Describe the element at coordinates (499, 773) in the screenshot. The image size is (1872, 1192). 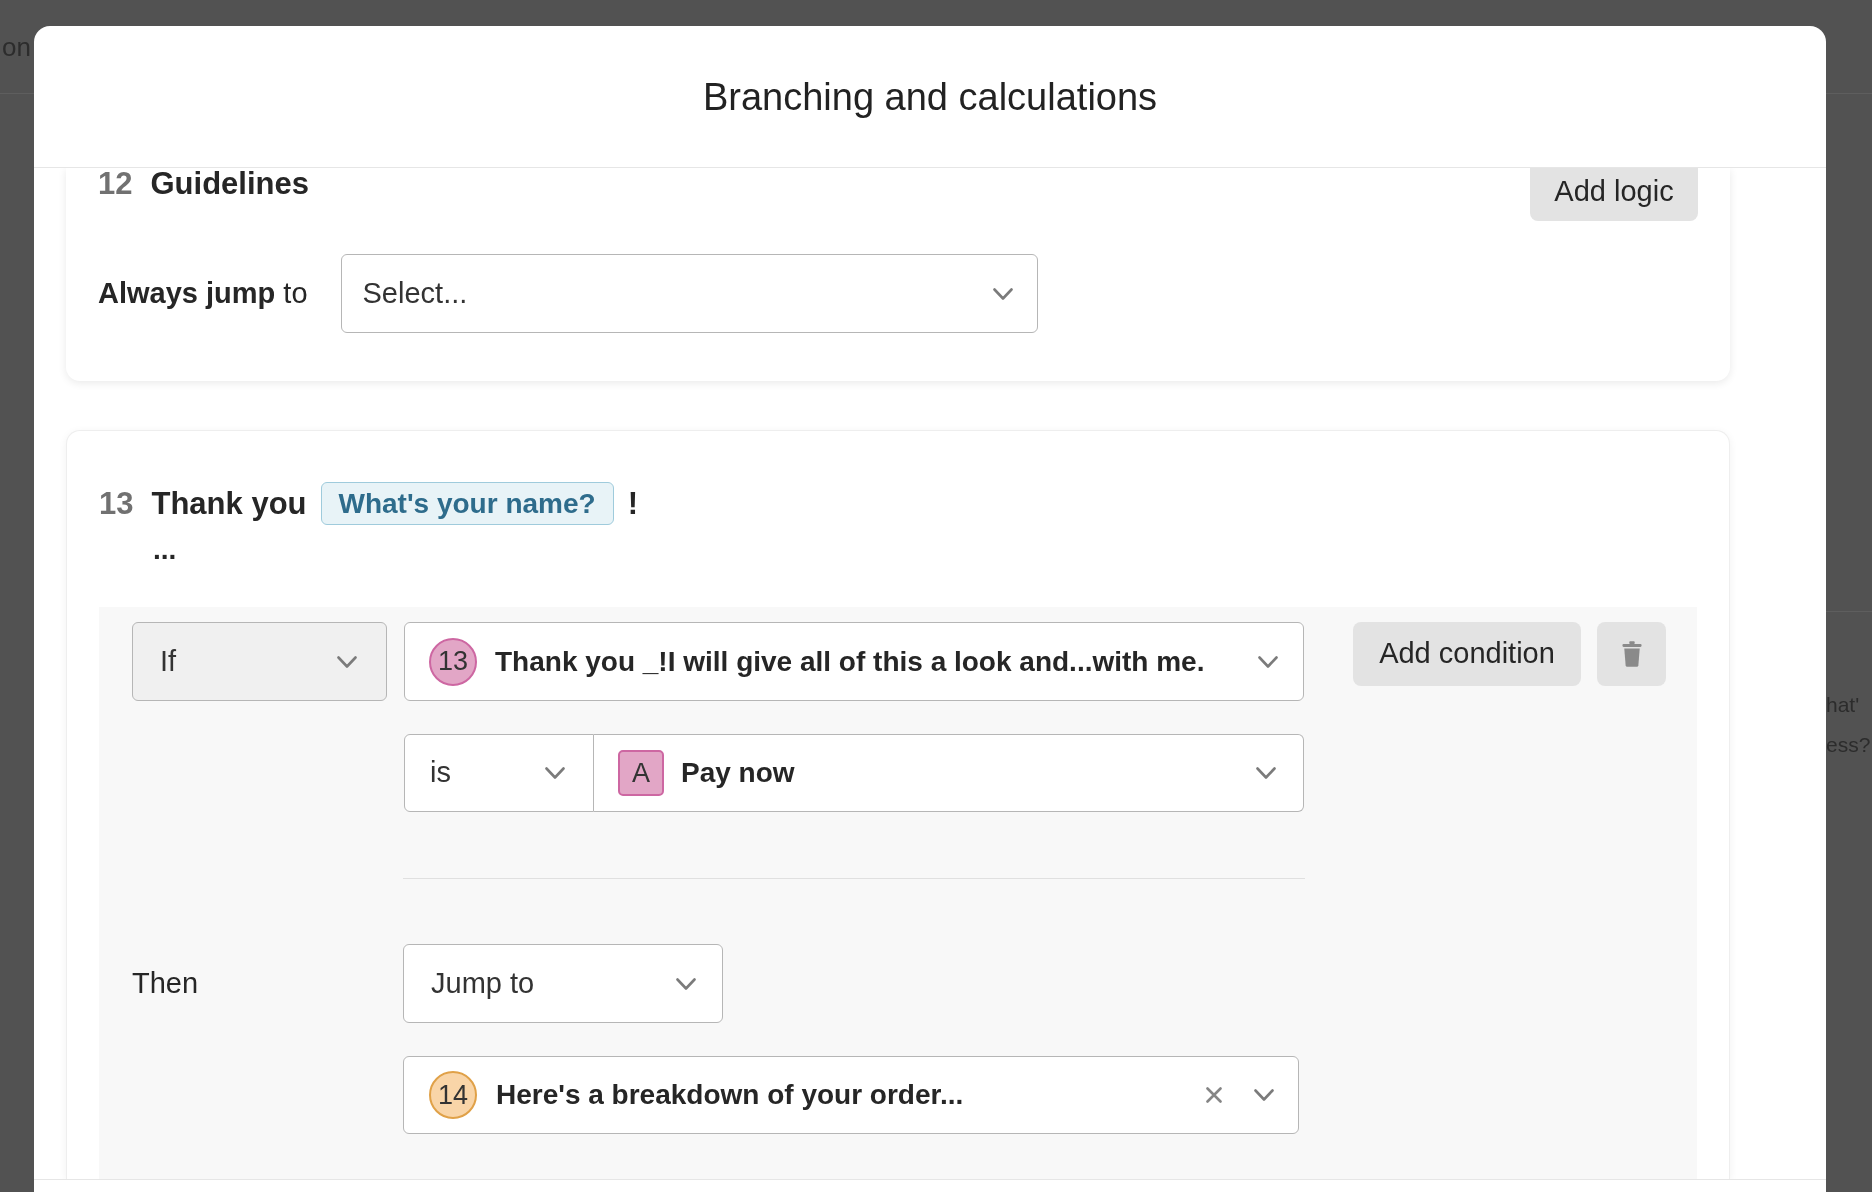
I see `comparator-select: is` at that location.